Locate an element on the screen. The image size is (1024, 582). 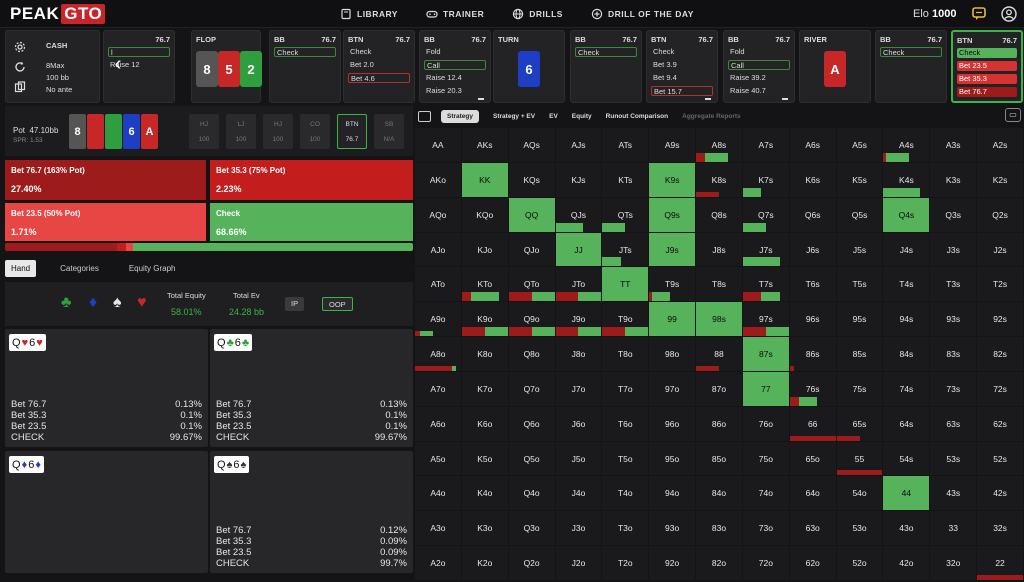
hand-cell-54o: 54o is located at coordinates (859, 493).